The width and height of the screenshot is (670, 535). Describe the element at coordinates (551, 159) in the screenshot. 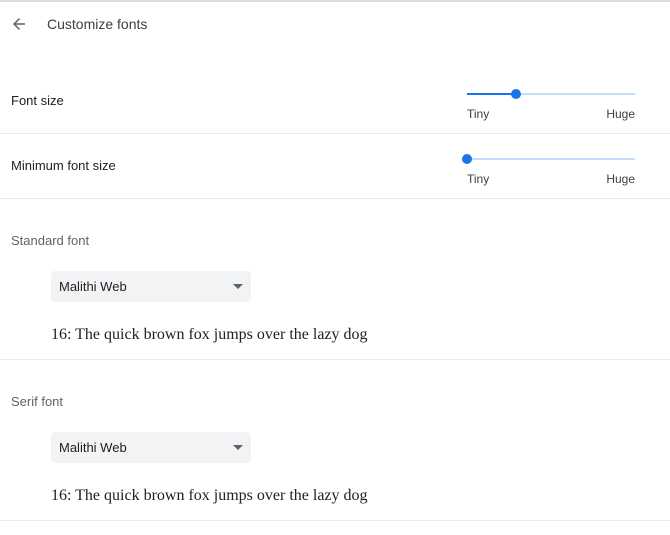

I see `slider-track` at that location.